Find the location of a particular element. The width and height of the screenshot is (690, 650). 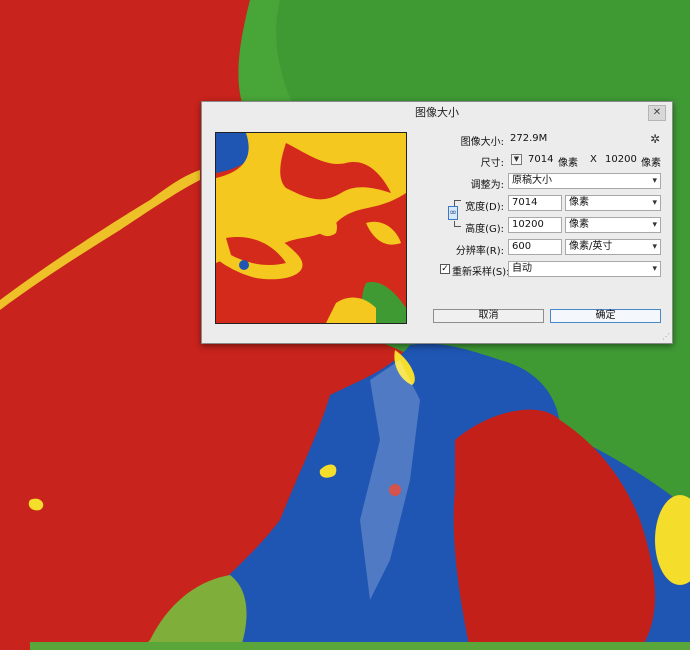

width-unit-select: 像素 ▾ is located at coordinates (613, 203).